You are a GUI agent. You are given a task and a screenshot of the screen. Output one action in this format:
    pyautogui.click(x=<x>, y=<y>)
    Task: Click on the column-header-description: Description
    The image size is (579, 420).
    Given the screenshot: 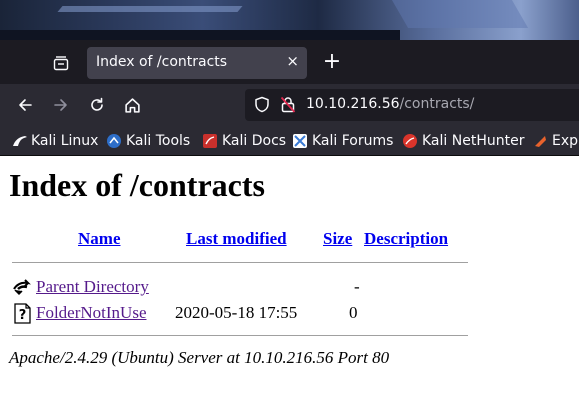 What is the action you would take?
    pyautogui.click(x=406, y=239)
    